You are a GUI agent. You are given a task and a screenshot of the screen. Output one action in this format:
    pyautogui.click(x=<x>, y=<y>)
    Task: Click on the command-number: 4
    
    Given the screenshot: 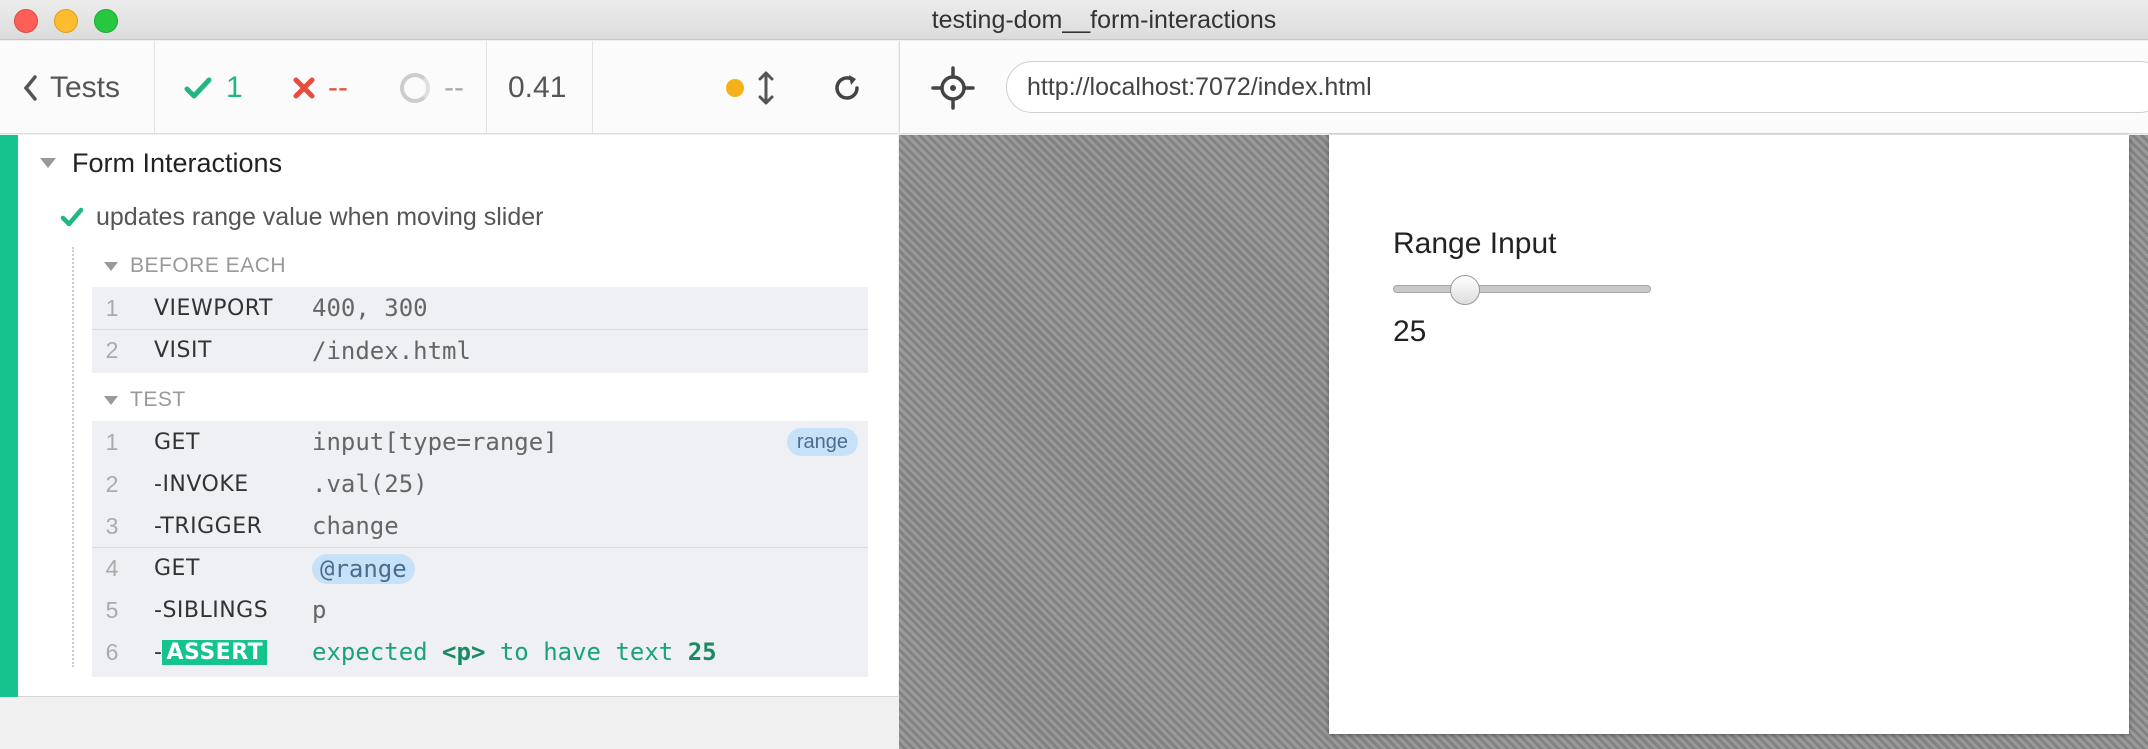 What is the action you would take?
    pyautogui.click(x=112, y=568)
    